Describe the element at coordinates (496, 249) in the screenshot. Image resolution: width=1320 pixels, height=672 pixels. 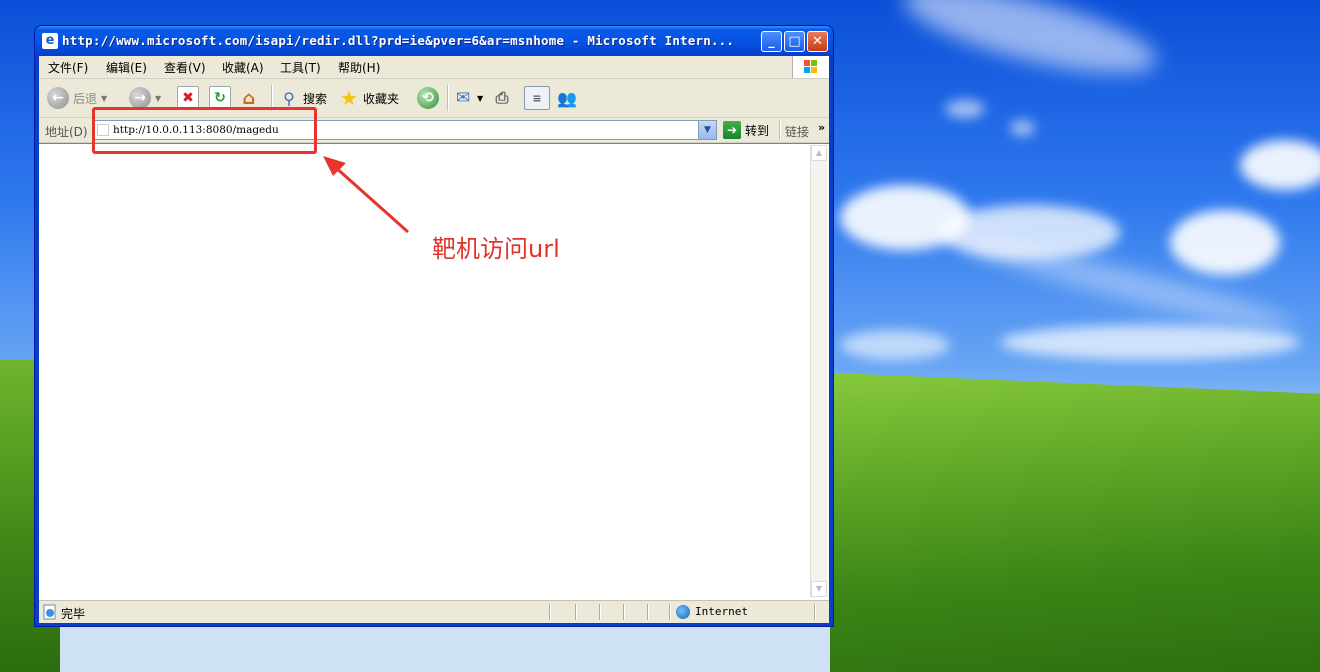
I see `annotation-label: 靶机访问url` at that location.